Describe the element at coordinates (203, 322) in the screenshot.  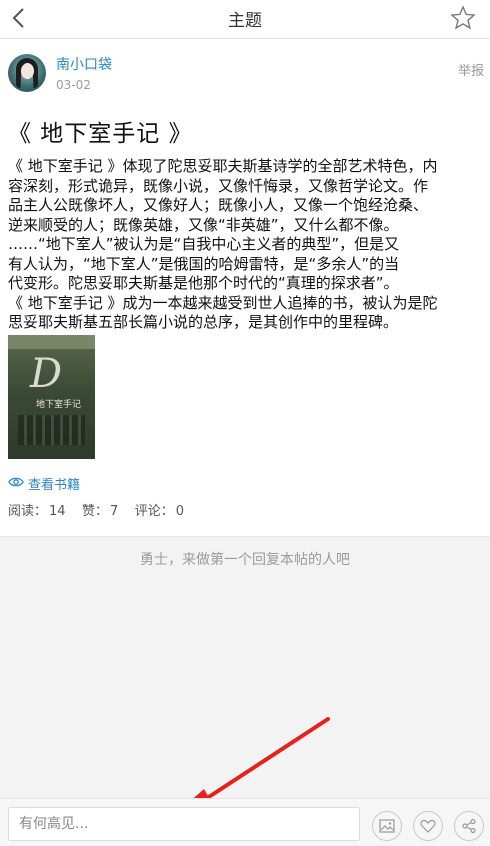
I see `content-line: 思妥耶夫斯基五部长篇小说的总序，是其创作中的里程碑。` at that location.